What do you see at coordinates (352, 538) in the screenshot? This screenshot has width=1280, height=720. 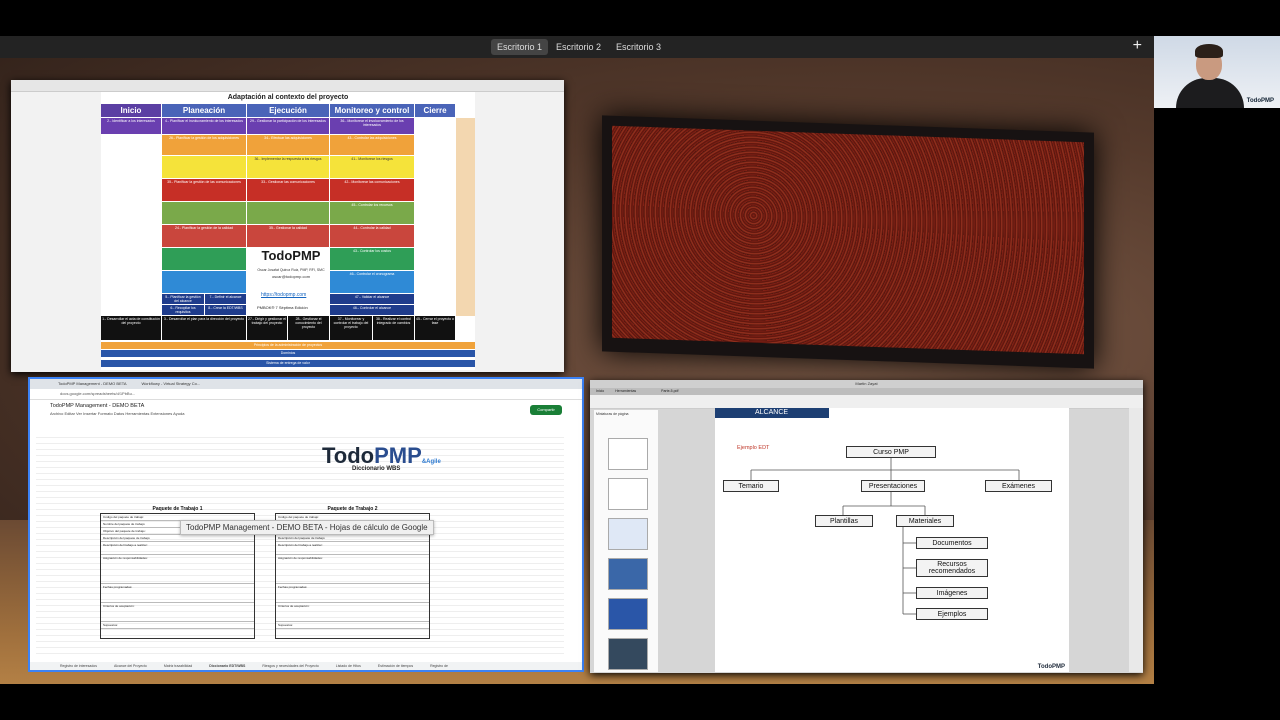 I see `wp2-row: Descripción del paquete de trabajo:` at bounding box center [352, 538].